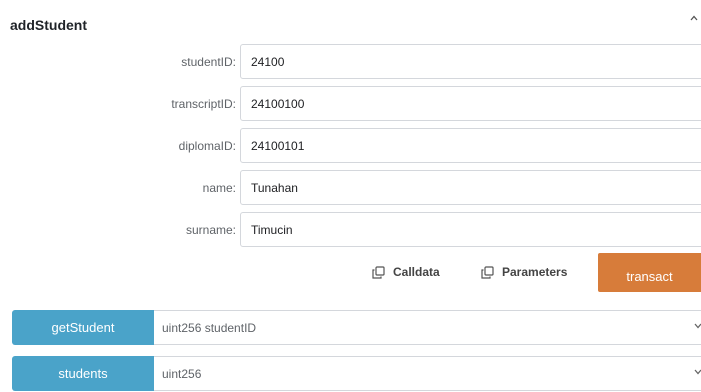 The height and width of the screenshot is (392, 701). I want to click on transact-button: transact, so click(649, 272).